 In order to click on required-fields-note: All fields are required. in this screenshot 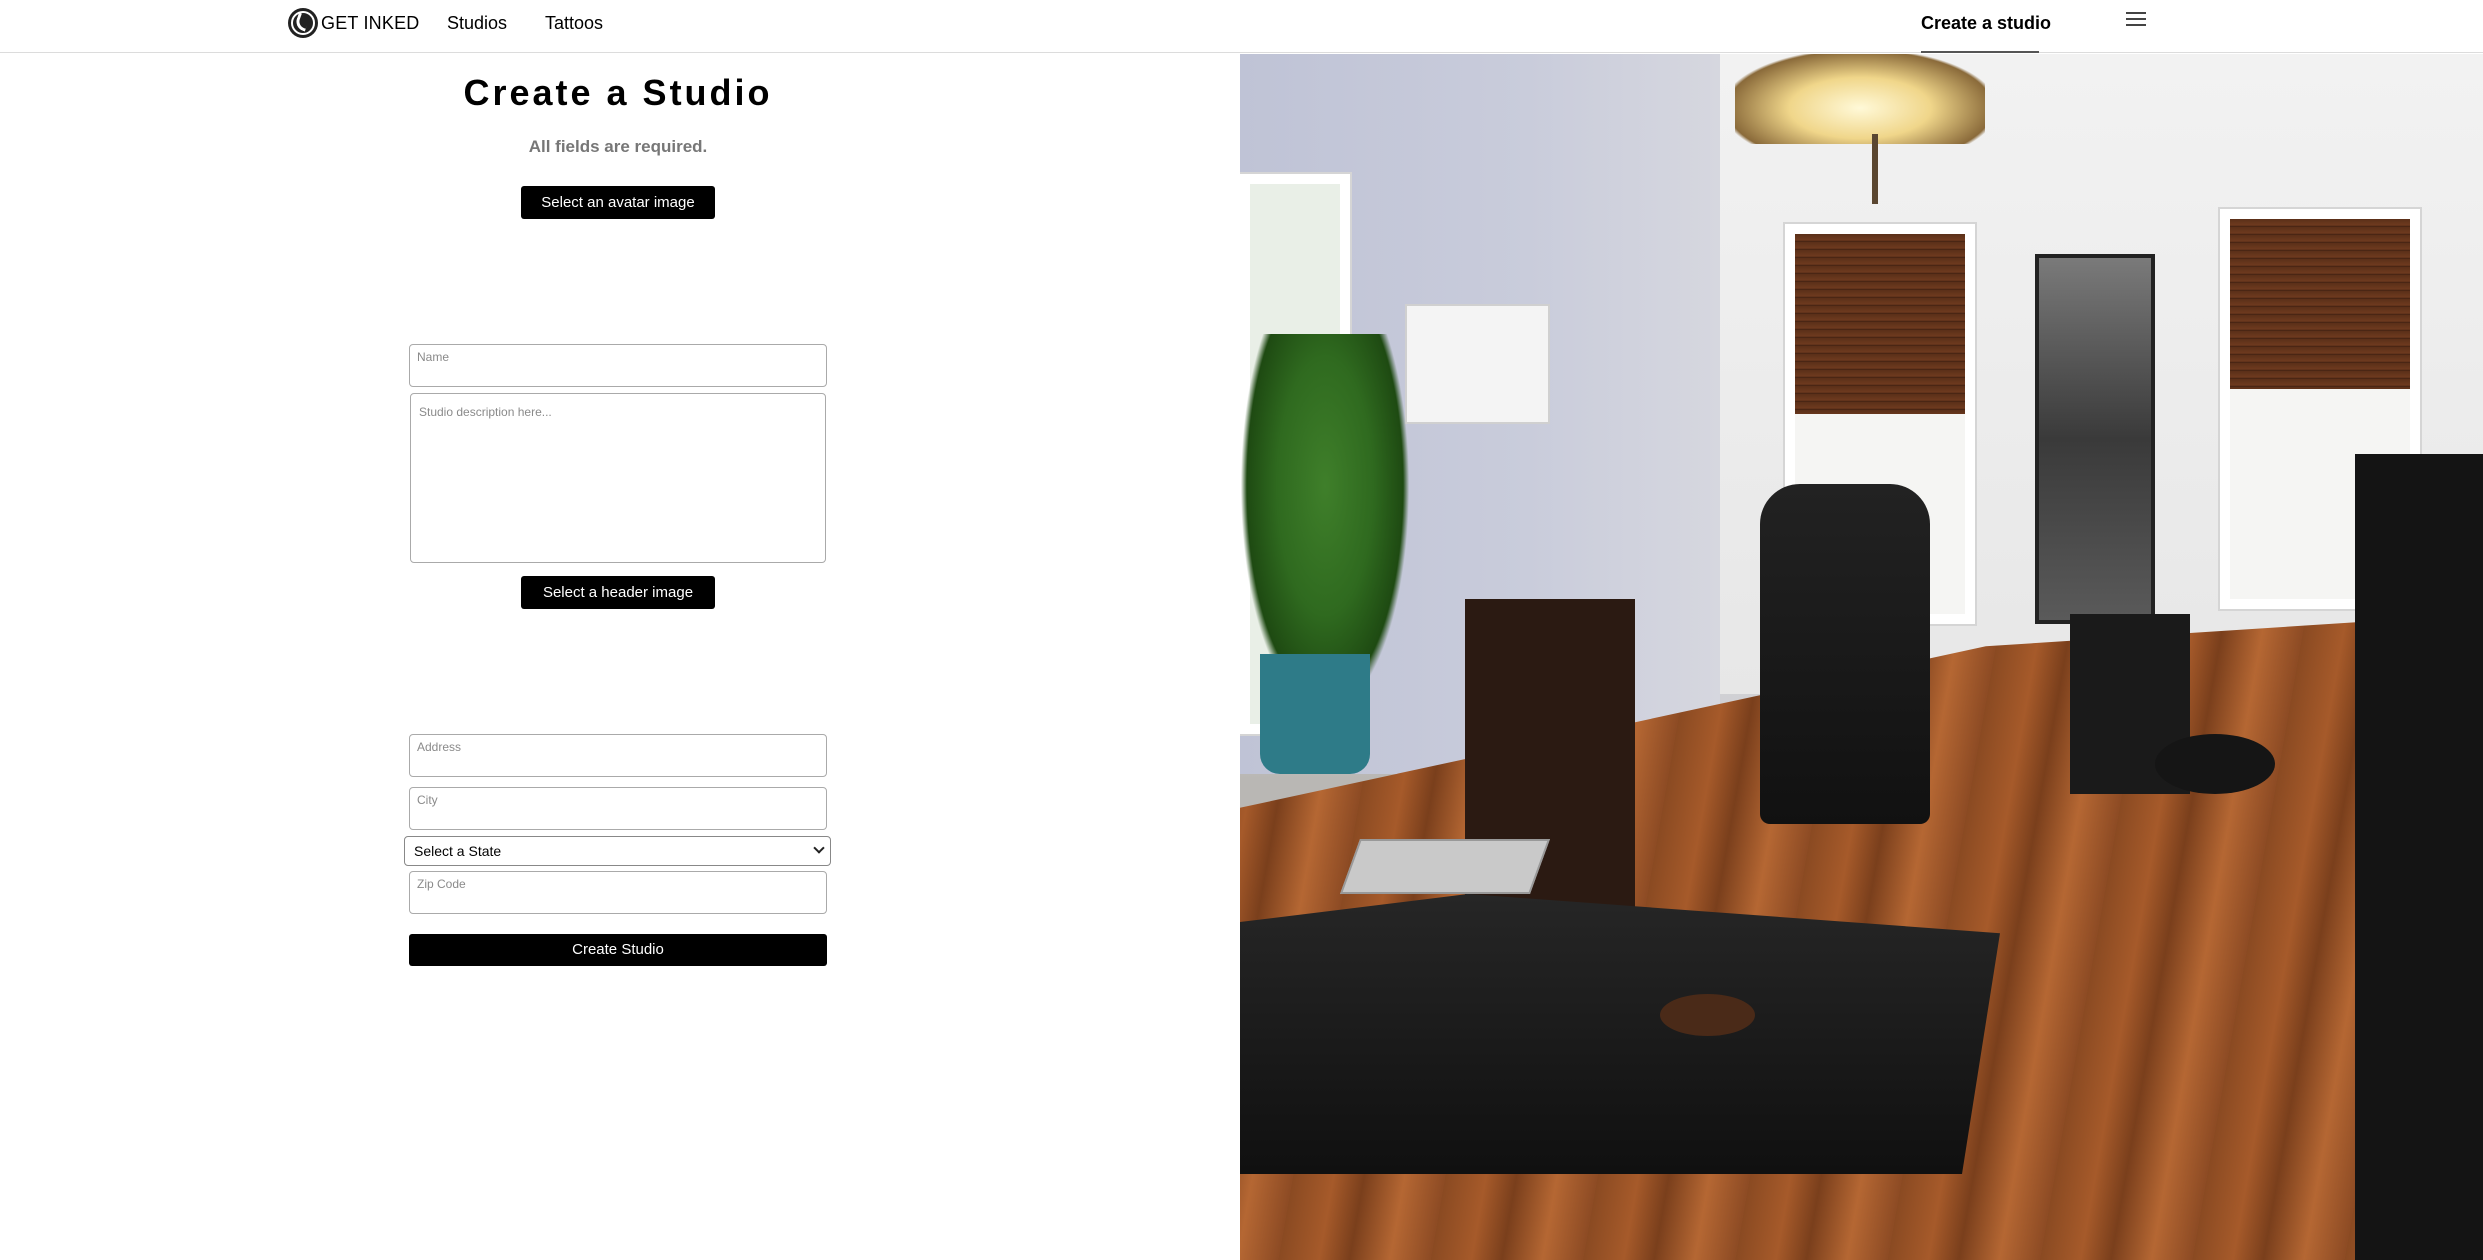, I will do `click(618, 146)`.